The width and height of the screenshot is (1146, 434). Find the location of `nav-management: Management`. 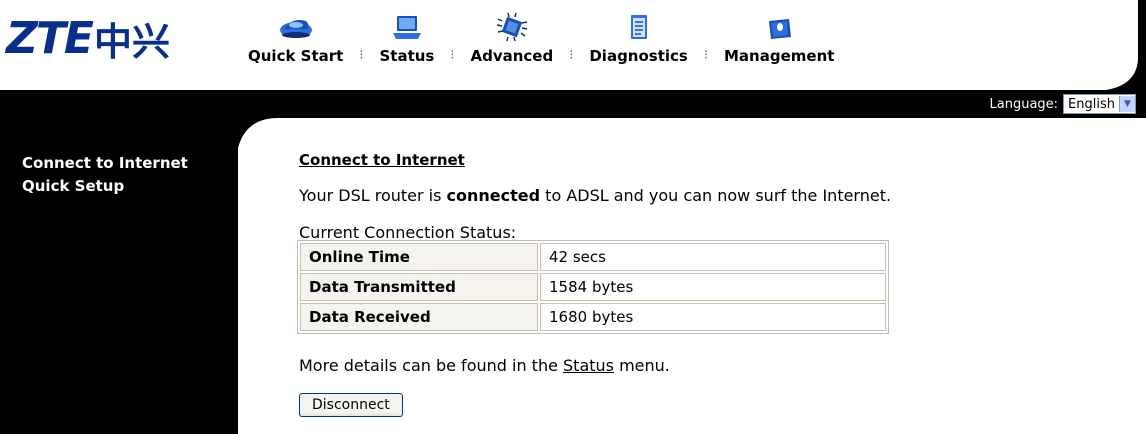

nav-management: Management is located at coordinates (779, 40).